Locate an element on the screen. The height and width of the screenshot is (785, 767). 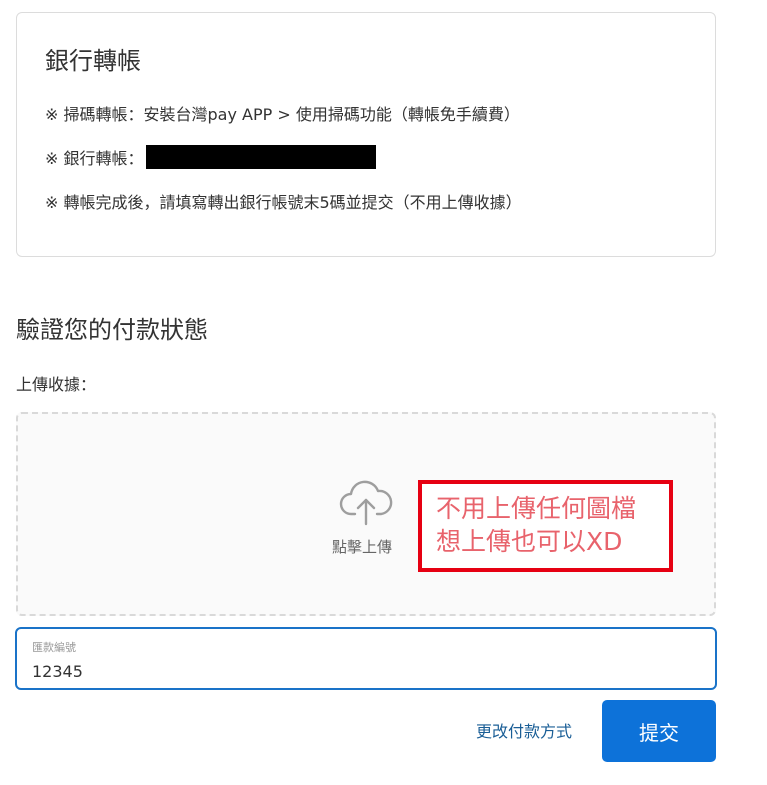
remittance-number-field: 匯款編號 is located at coordinates (366, 658).